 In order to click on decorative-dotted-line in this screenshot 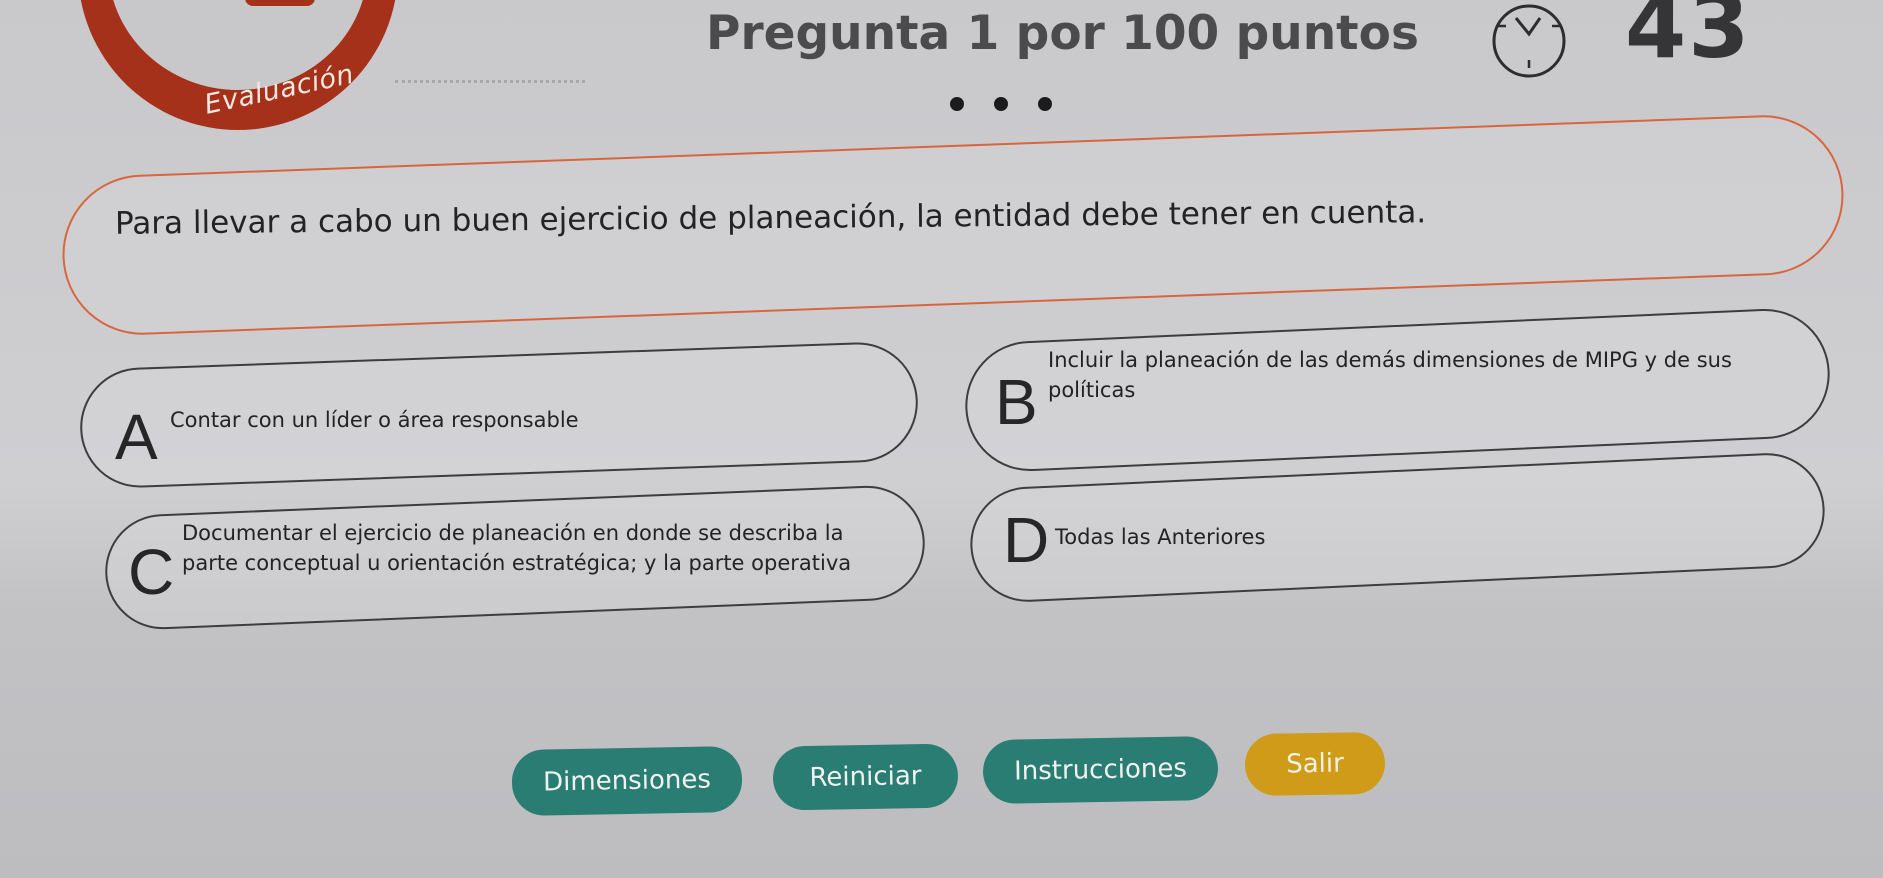, I will do `click(490, 81)`.